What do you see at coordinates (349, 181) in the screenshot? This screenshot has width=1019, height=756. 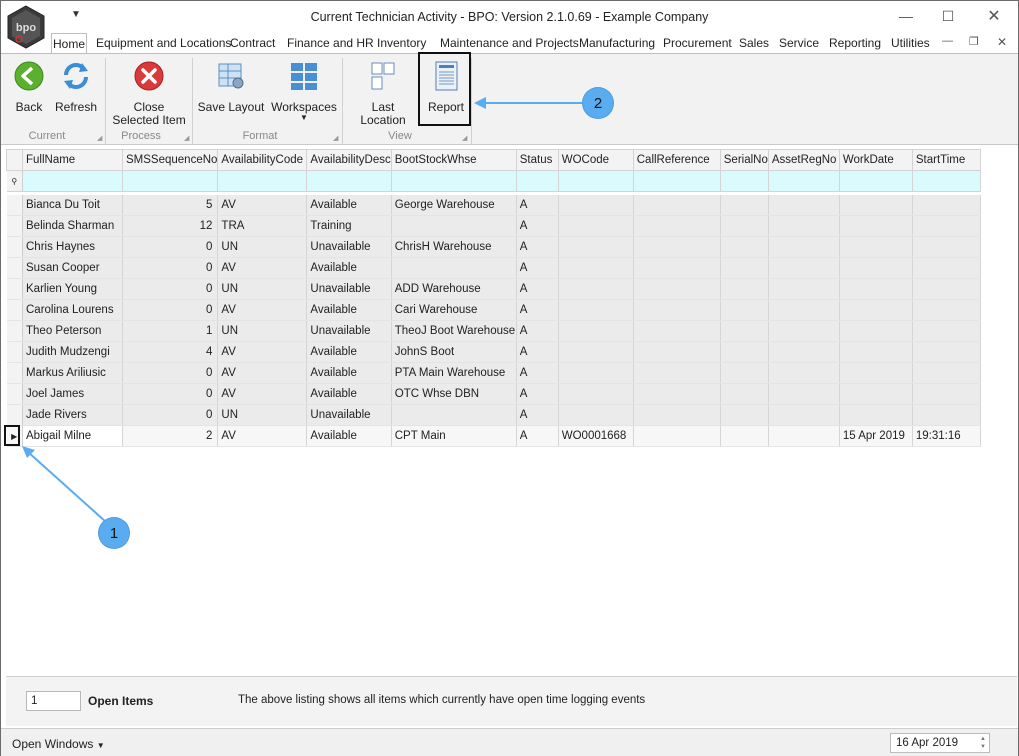 I see `filter-cell-availabilitydesc` at bounding box center [349, 181].